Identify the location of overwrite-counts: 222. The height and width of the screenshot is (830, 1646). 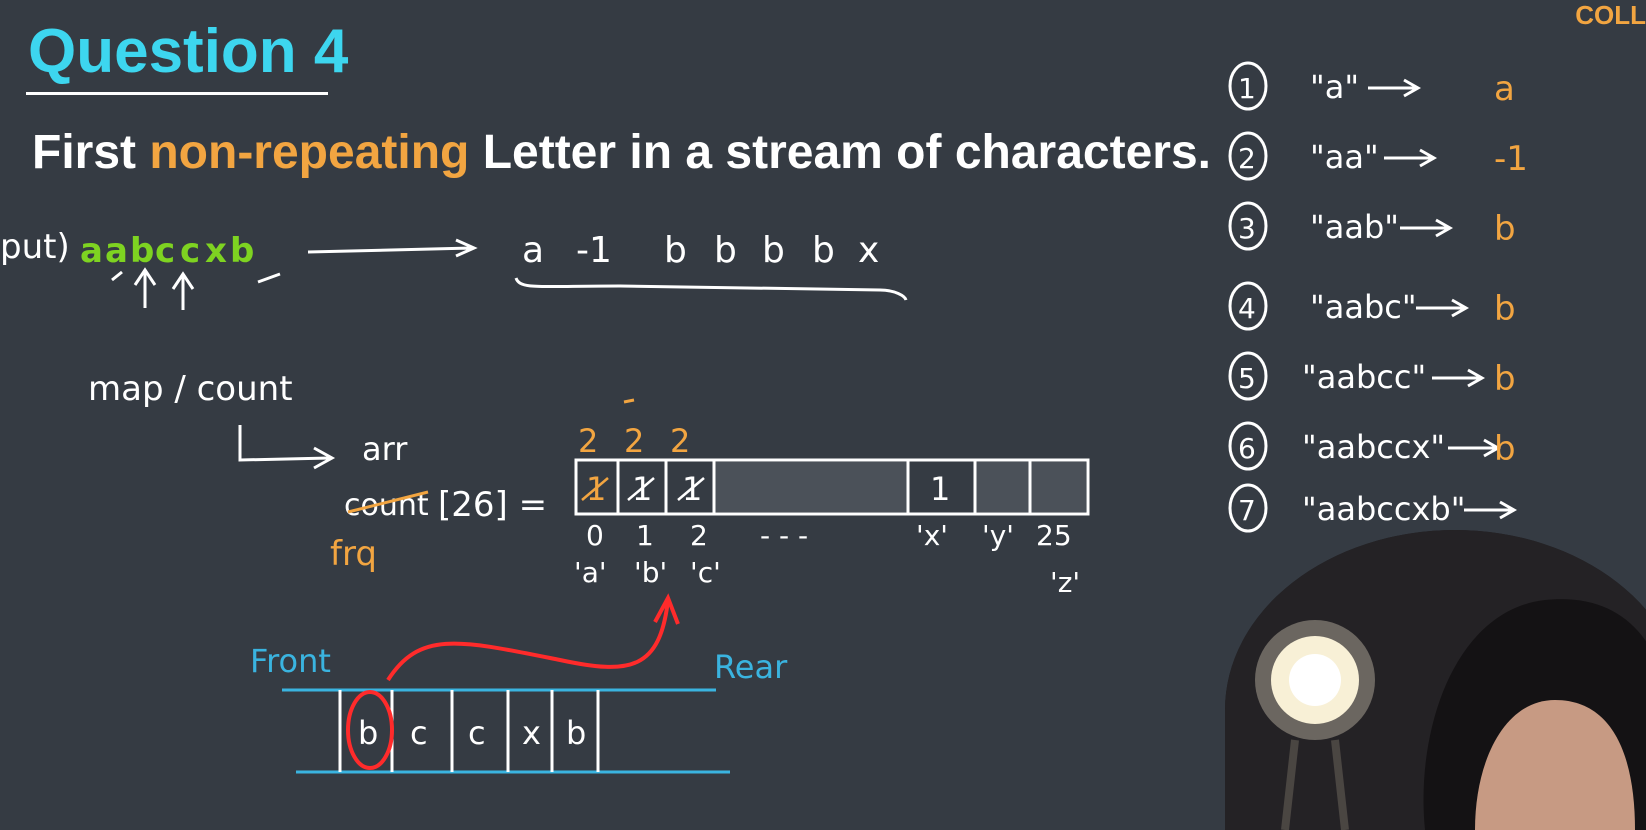
(634, 429).